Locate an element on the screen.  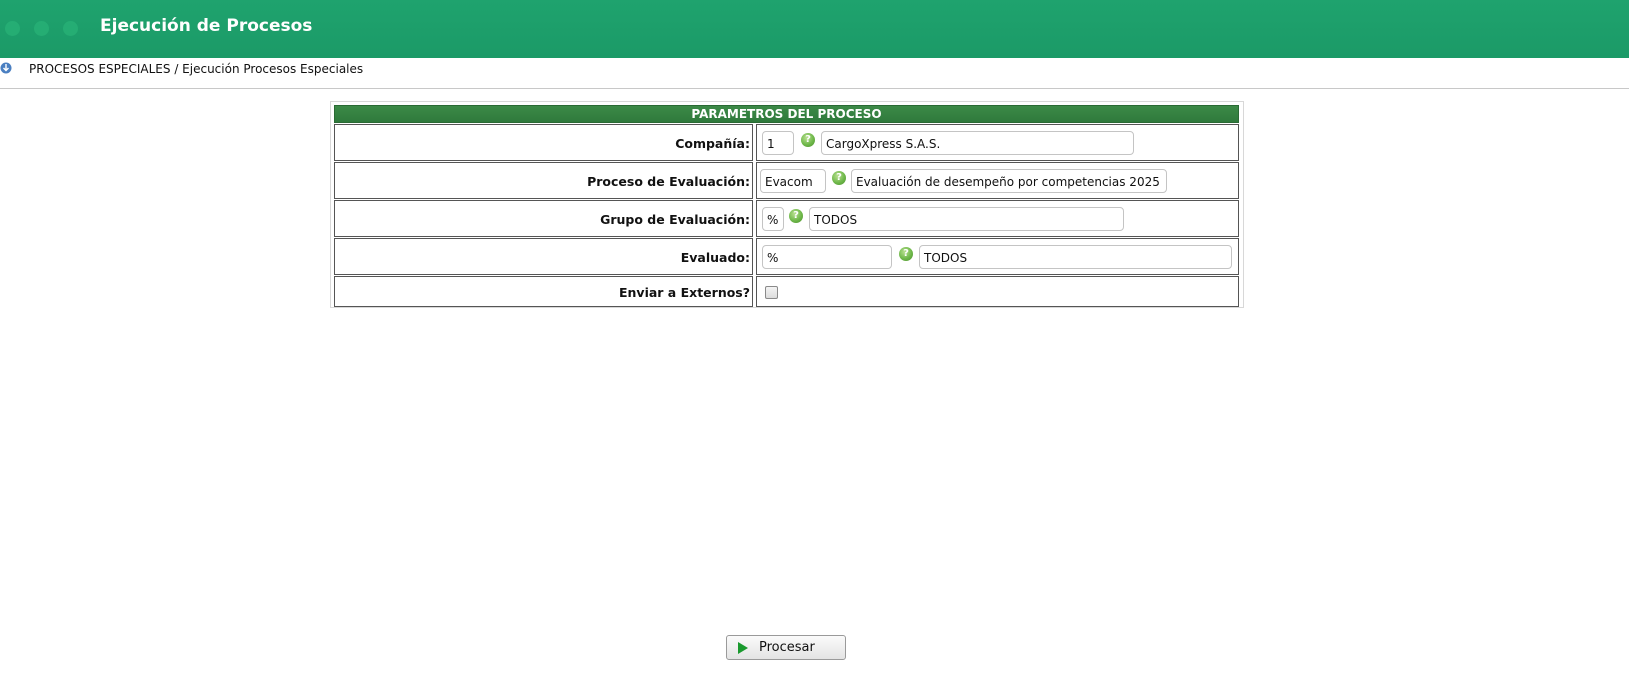
page-title: Ejecución de Procesos is located at coordinates (206, 26).